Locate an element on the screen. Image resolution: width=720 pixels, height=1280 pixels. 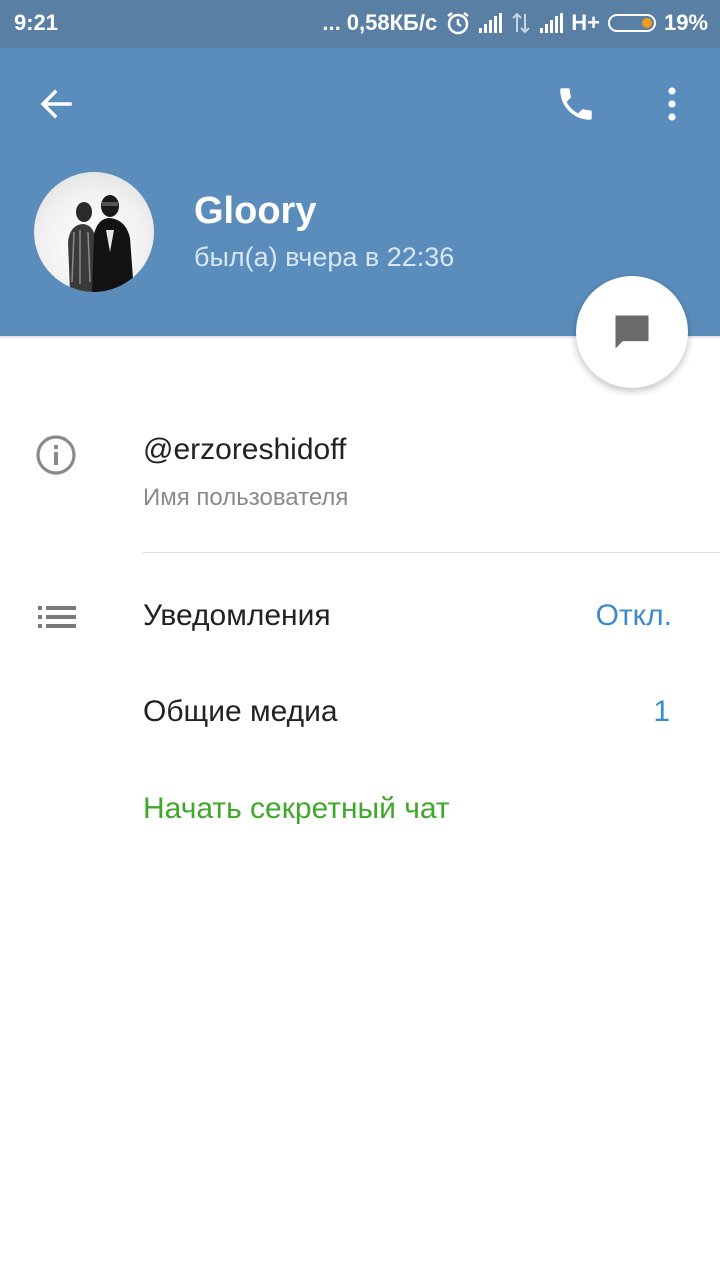
notifications-value: Откл. is located at coordinates (633, 615).